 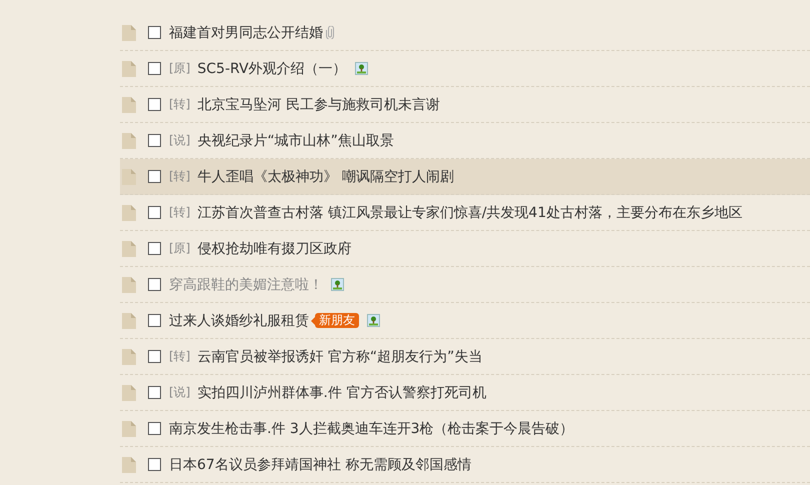 What do you see at coordinates (465, 177) in the screenshot?
I see `post-row: [转] 牛人歪唱《太极神功》 嘲讽隔空打人闹剧` at bounding box center [465, 177].